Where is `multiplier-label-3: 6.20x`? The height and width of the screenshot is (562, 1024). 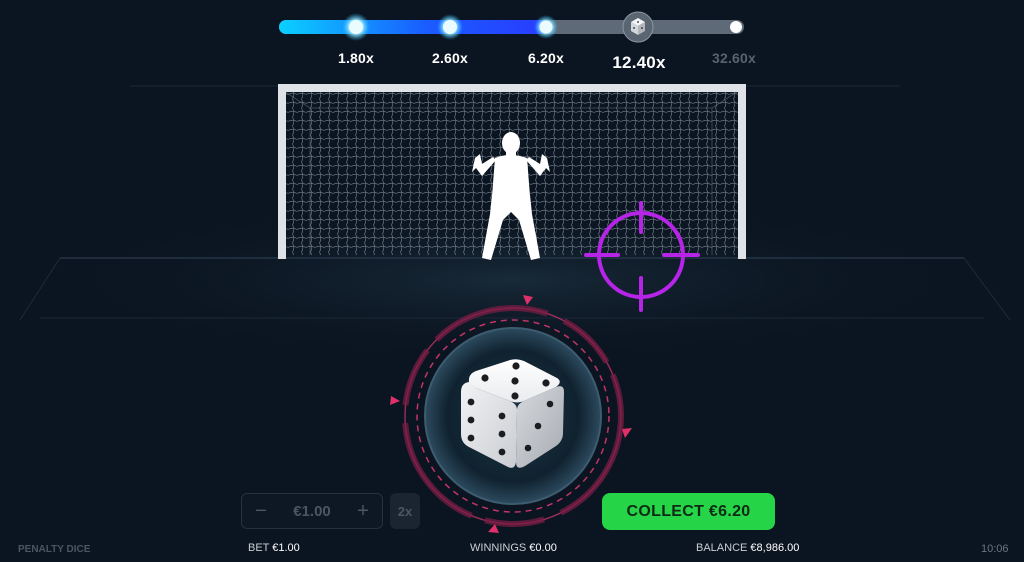
multiplier-label-3: 6.20x is located at coordinates (546, 58).